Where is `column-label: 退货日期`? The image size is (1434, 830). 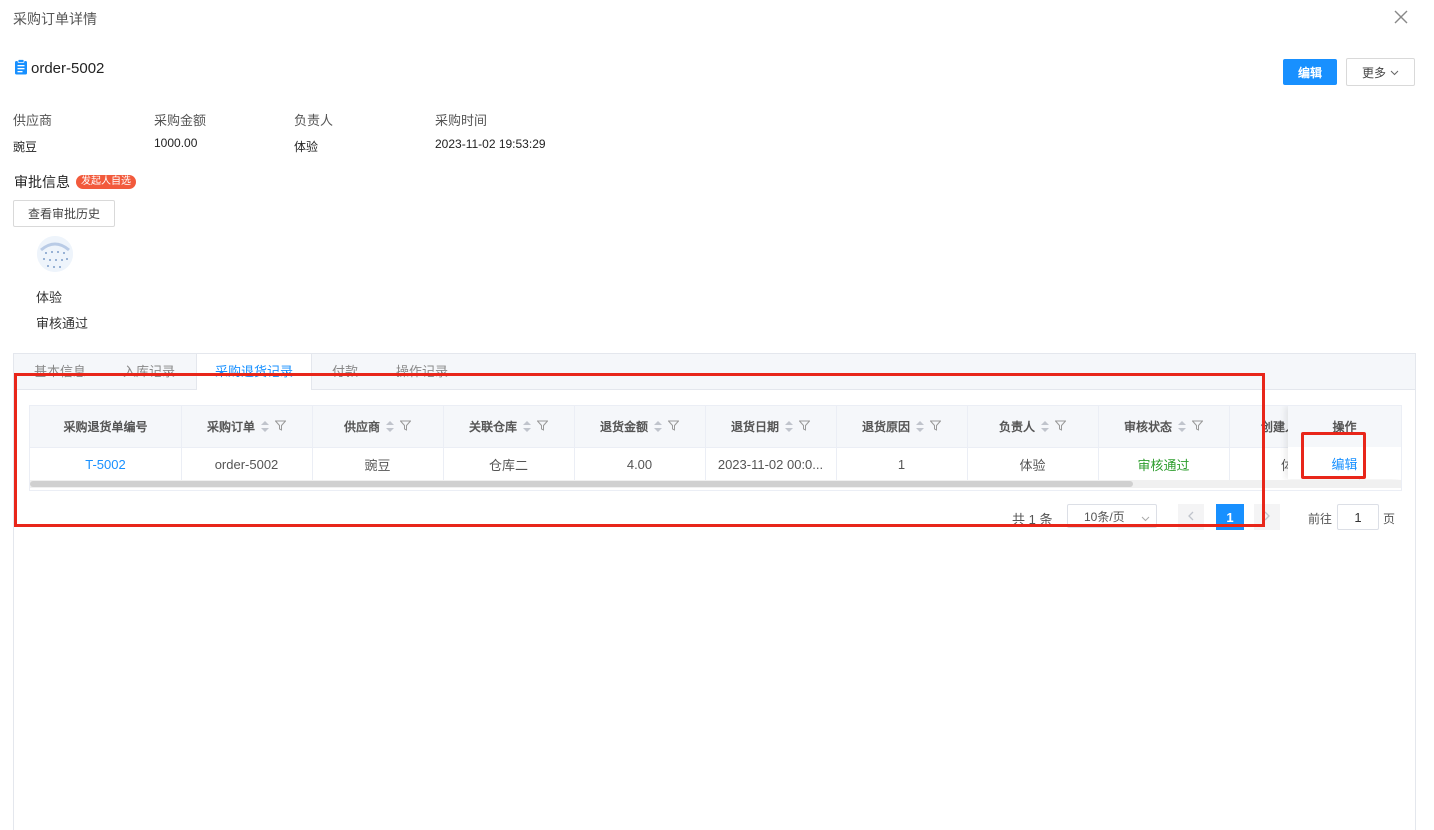
column-label: 退货日期 is located at coordinates (754, 427).